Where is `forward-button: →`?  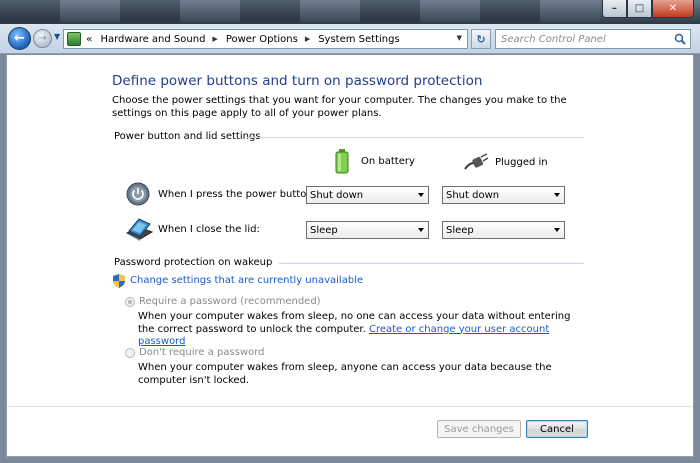 forward-button: → is located at coordinates (42, 38).